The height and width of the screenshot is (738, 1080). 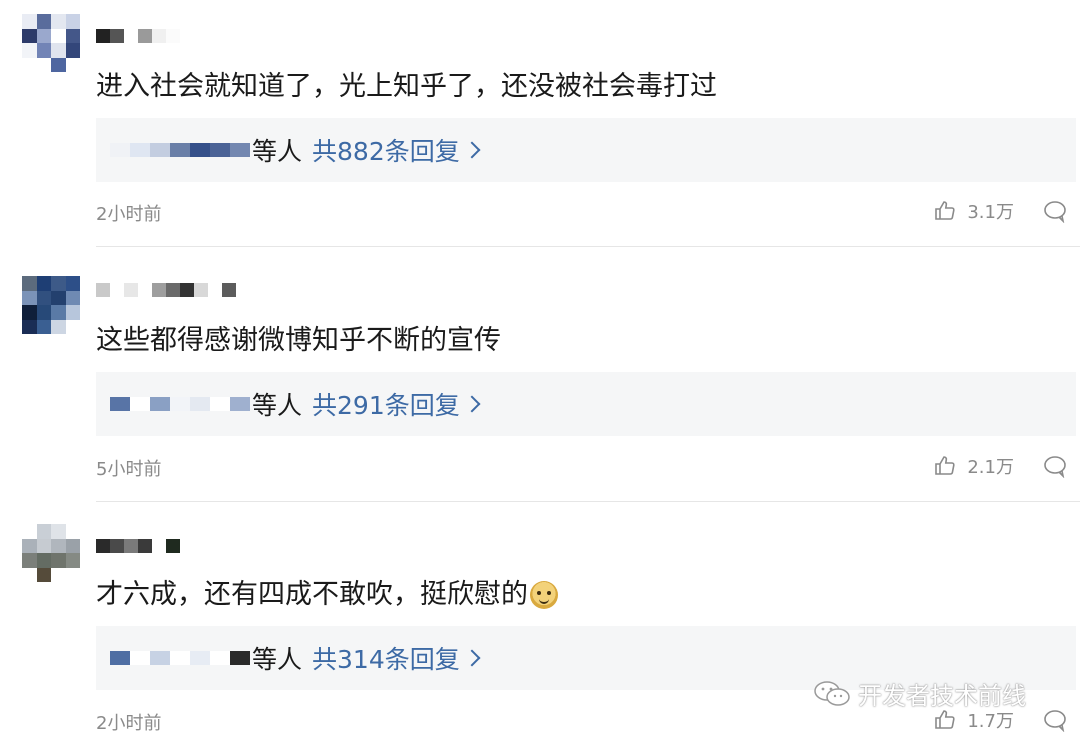 I want to click on watermark: 开发者技术前线, so click(x=919, y=693).